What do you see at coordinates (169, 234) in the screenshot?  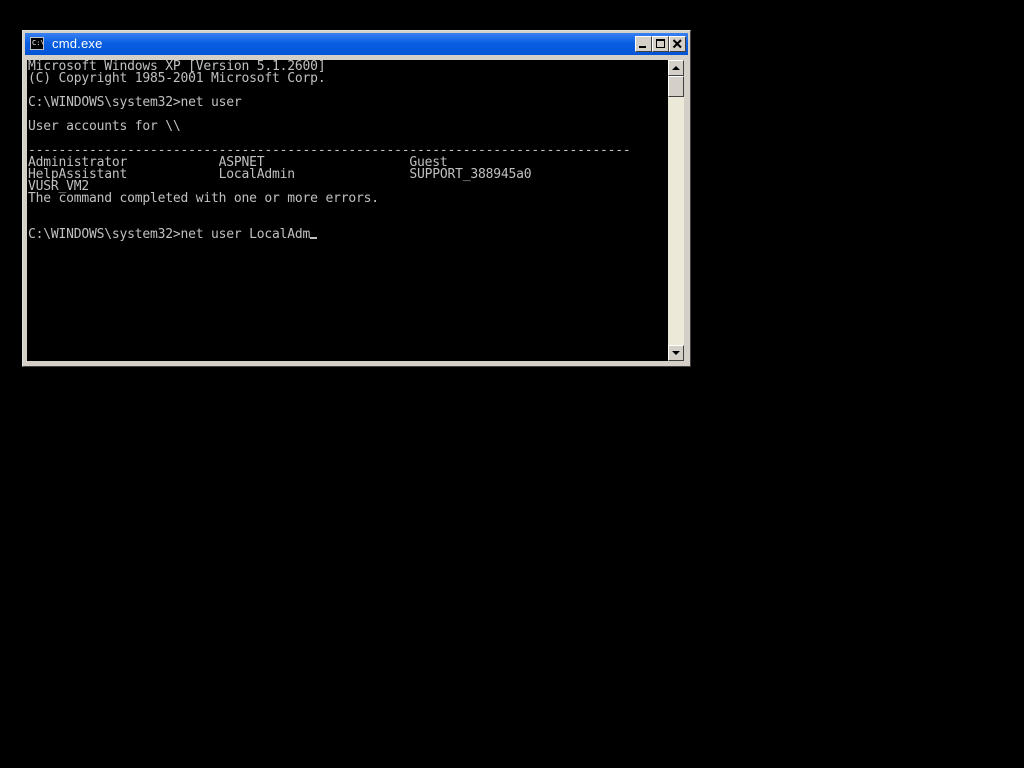 I see `command-input: C:\WINDOWS\system32>net user LocalAdm` at bounding box center [169, 234].